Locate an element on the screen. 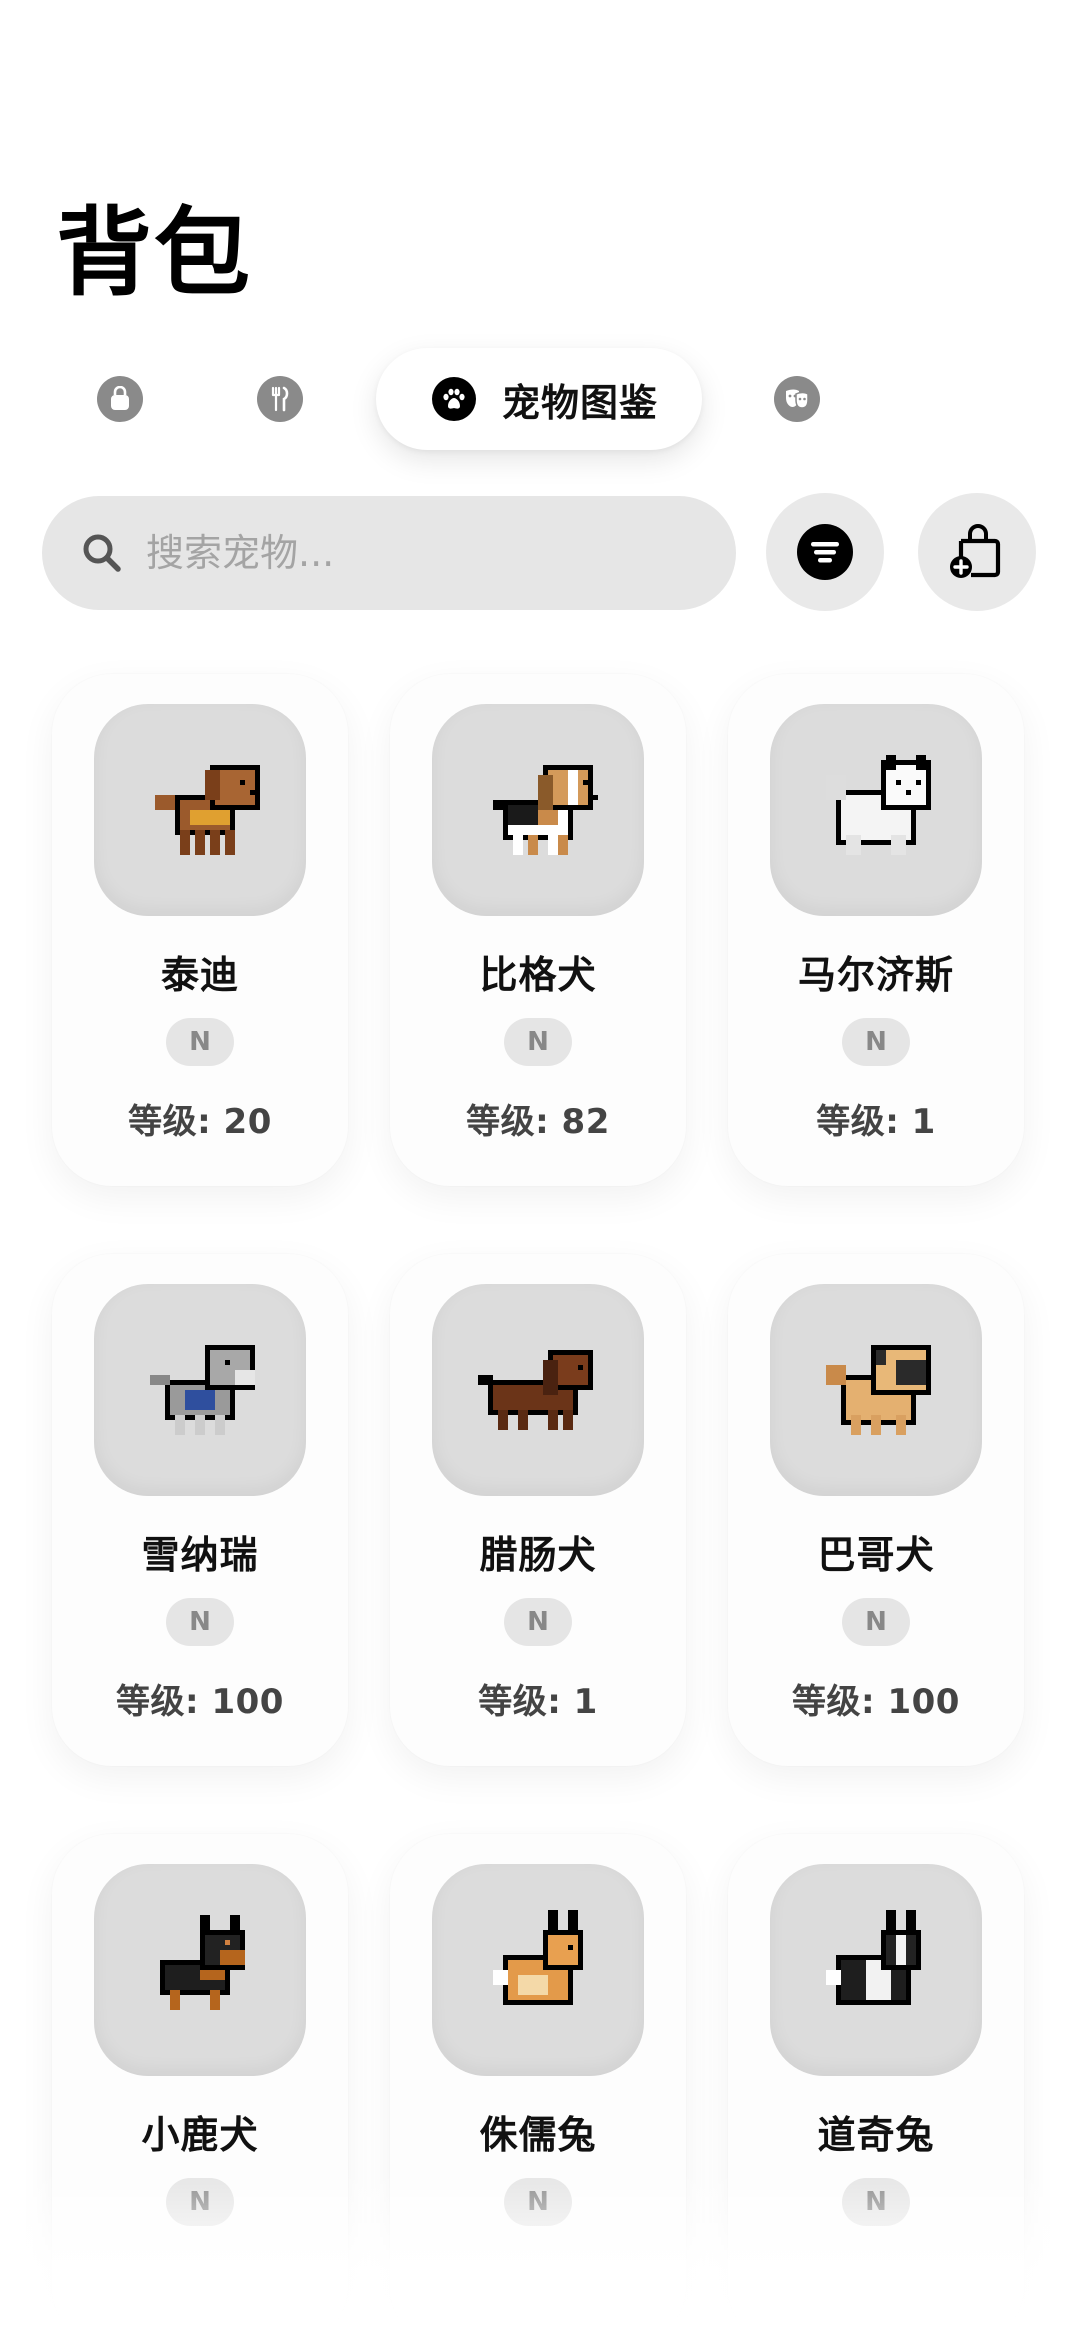  search-bar is located at coordinates (389, 553).